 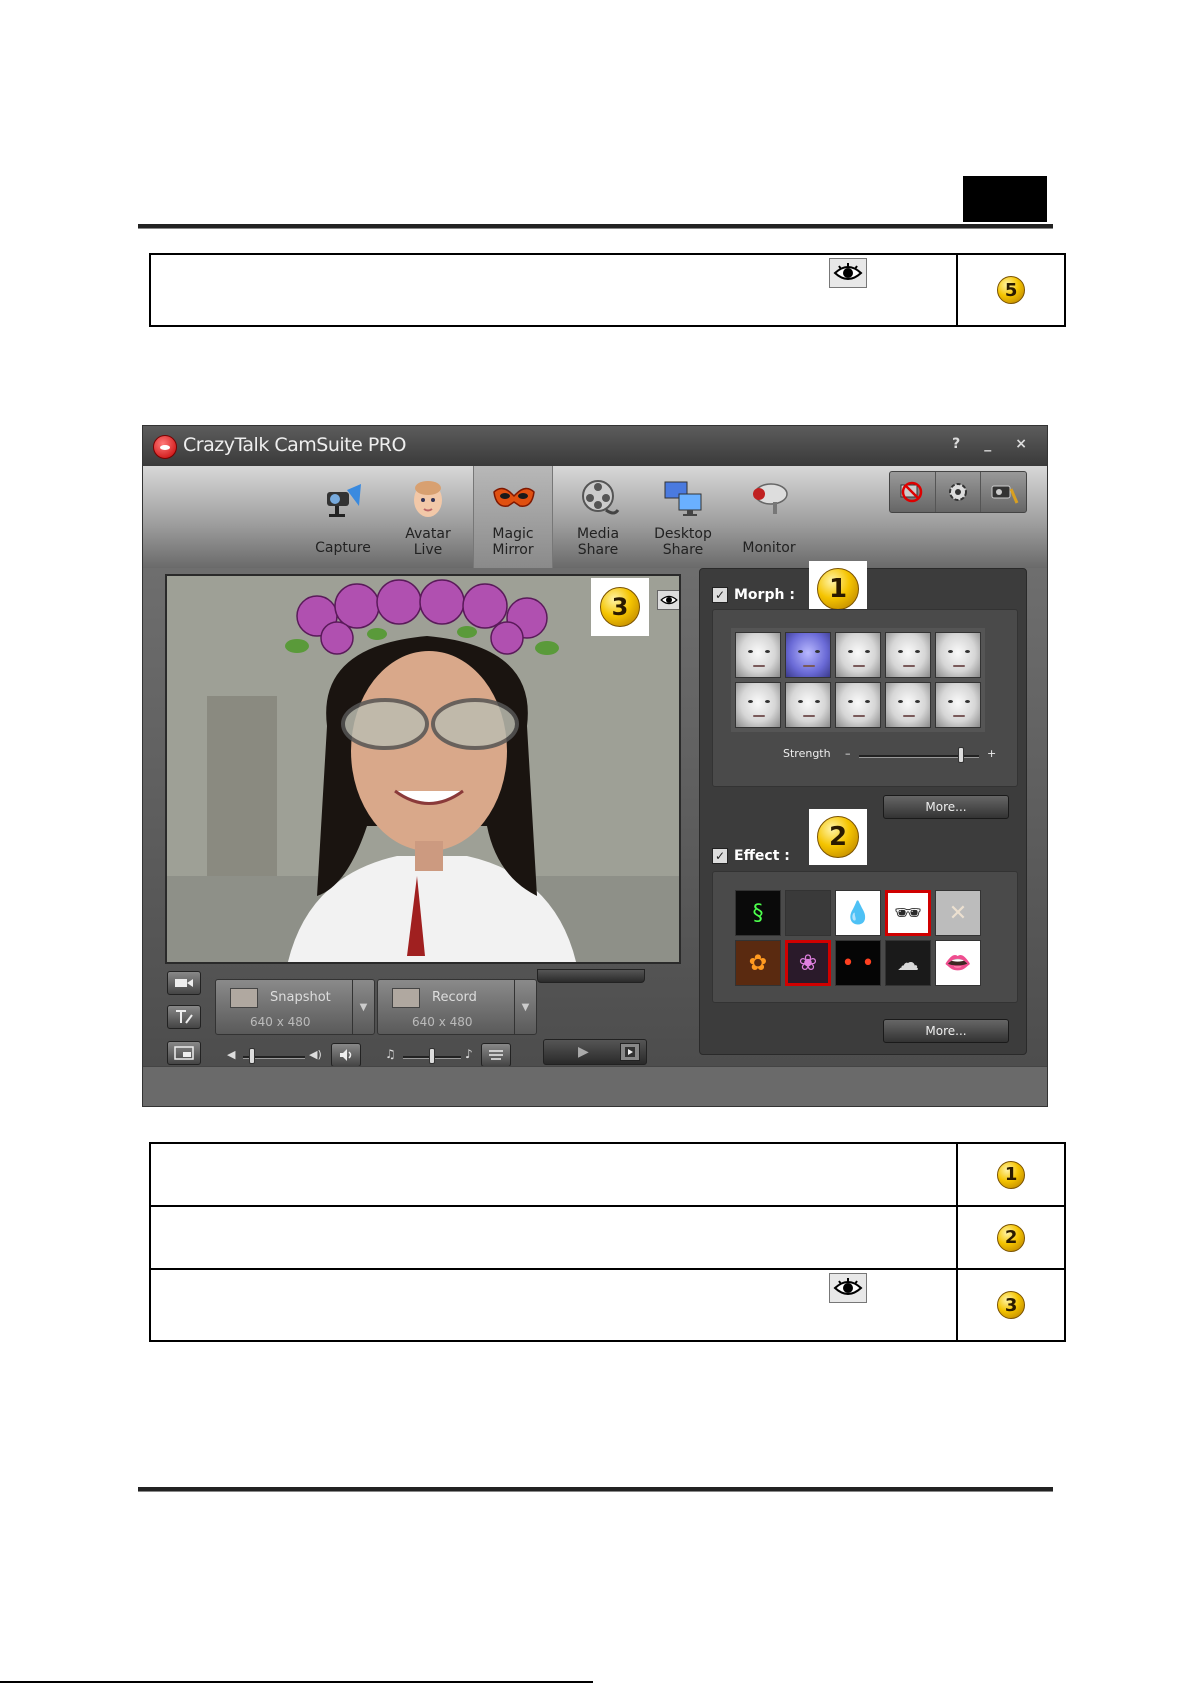 I want to click on flower-crown-icon: ❀, so click(x=808, y=963).